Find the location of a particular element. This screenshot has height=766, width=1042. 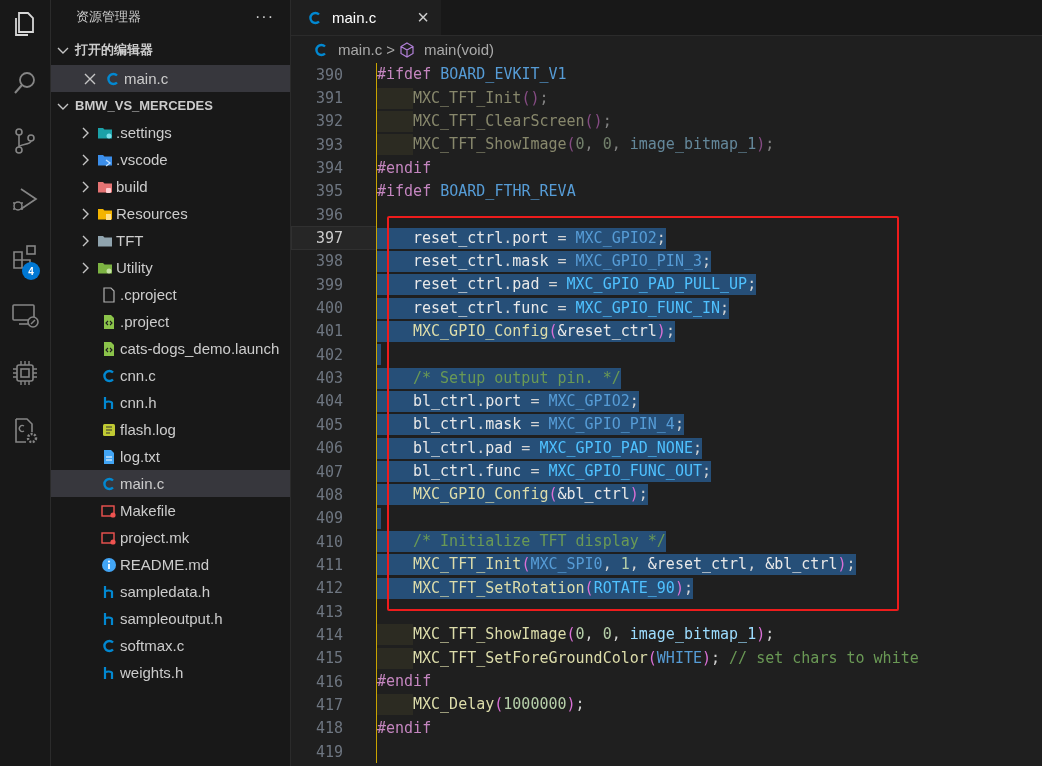

file-item: .cproject is located at coordinates (170, 294).